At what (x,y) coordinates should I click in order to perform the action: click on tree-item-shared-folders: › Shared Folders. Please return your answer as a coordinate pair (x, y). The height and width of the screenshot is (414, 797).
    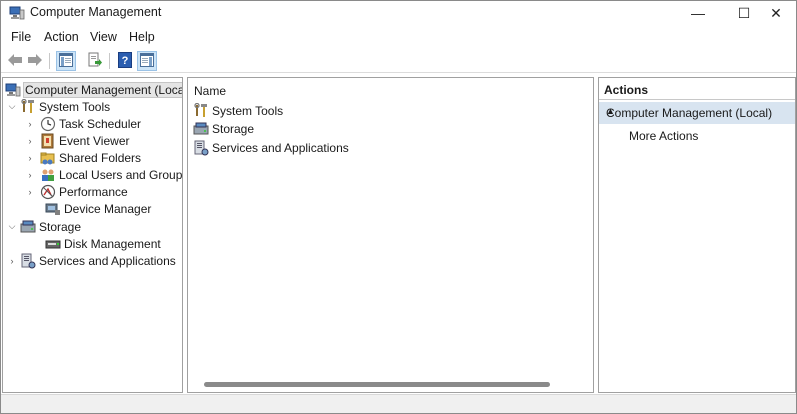
    Looking at the image, I should click on (83, 157).